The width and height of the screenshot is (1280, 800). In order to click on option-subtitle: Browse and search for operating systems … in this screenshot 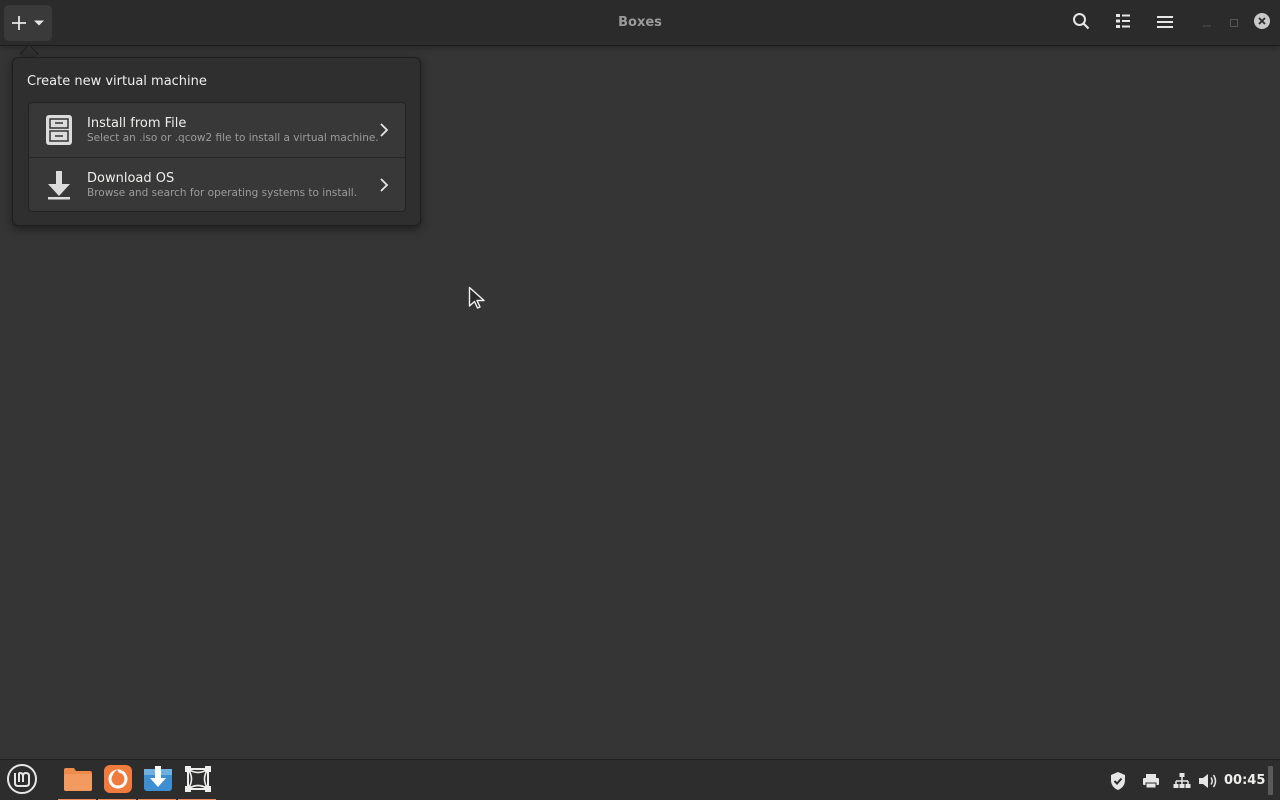, I will do `click(222, 193)`.